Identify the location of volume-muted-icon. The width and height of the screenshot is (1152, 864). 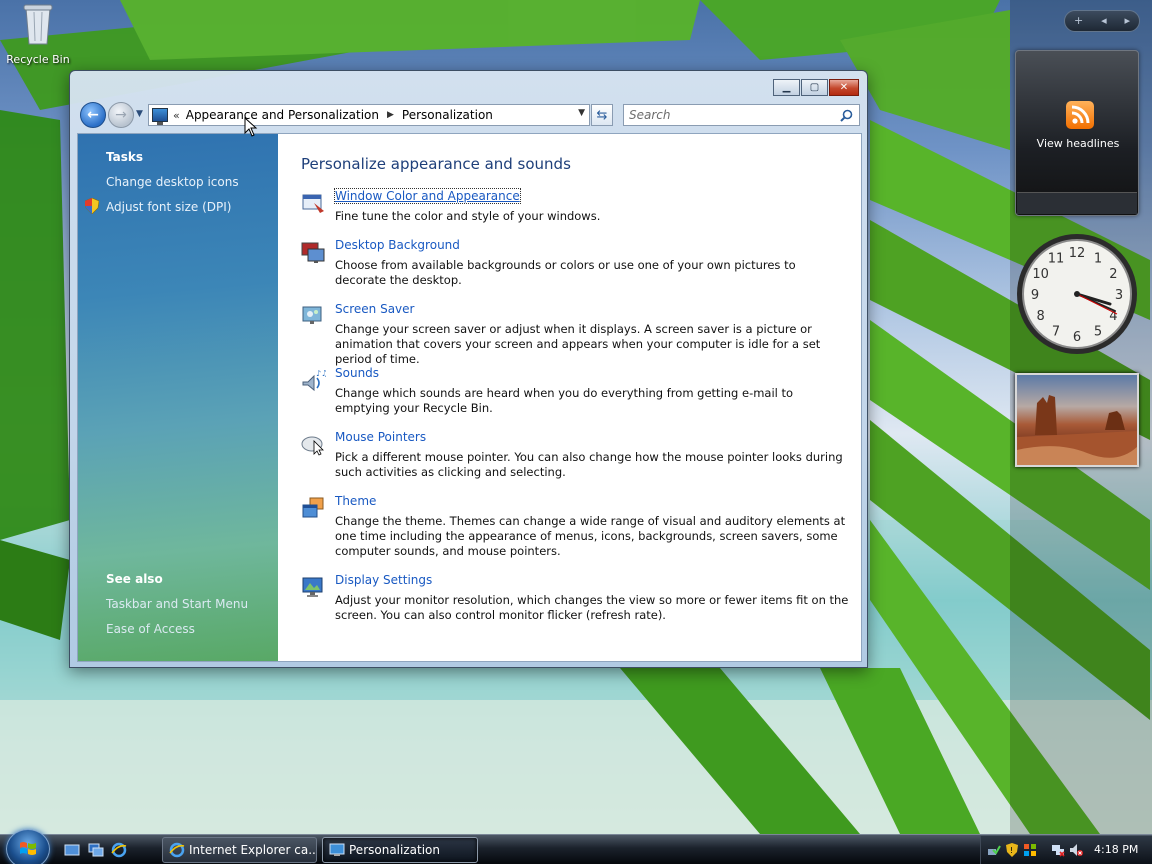
(1076, 850).